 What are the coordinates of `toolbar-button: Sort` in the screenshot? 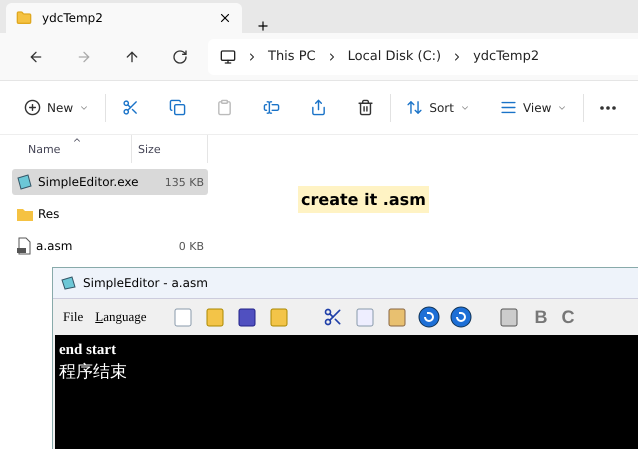 It's located at (438, 108).